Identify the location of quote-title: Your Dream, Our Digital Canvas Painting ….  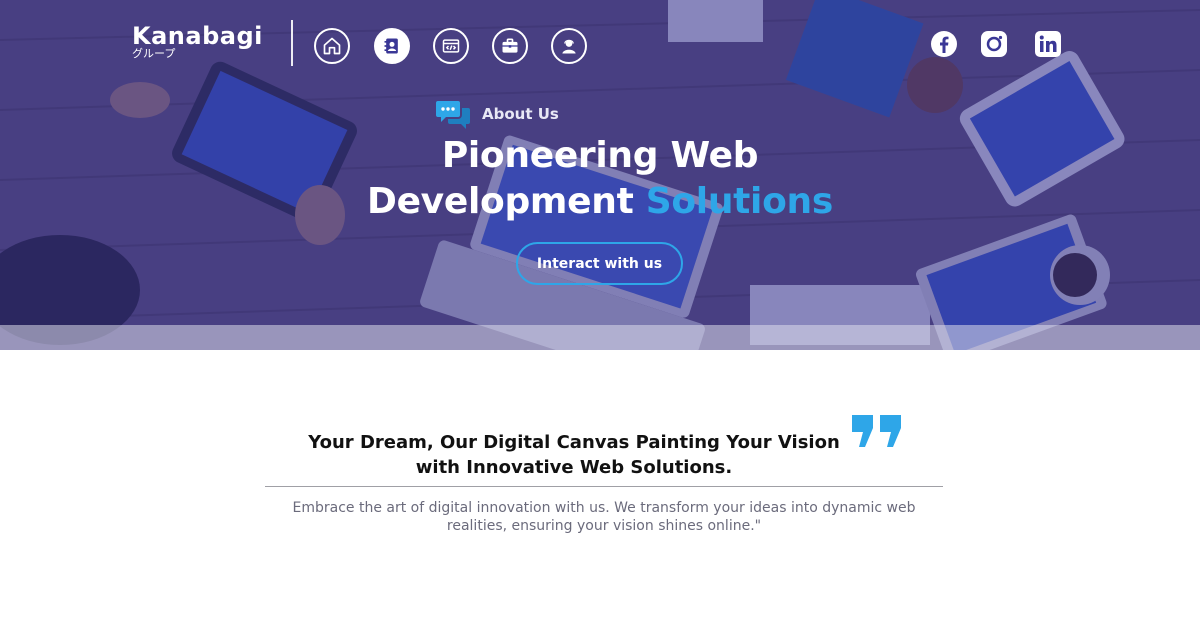
(574, 455).